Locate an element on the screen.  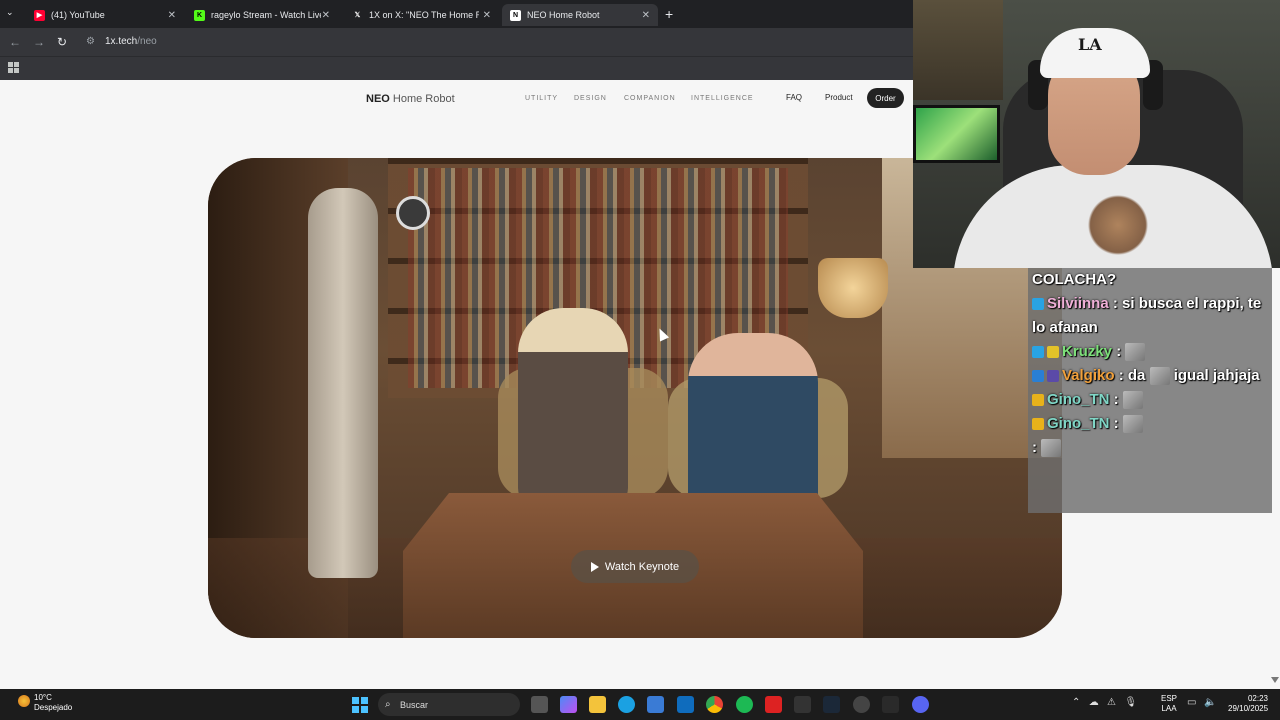
url-field: 1x.tech/neo is located at coordinates (131, 41).